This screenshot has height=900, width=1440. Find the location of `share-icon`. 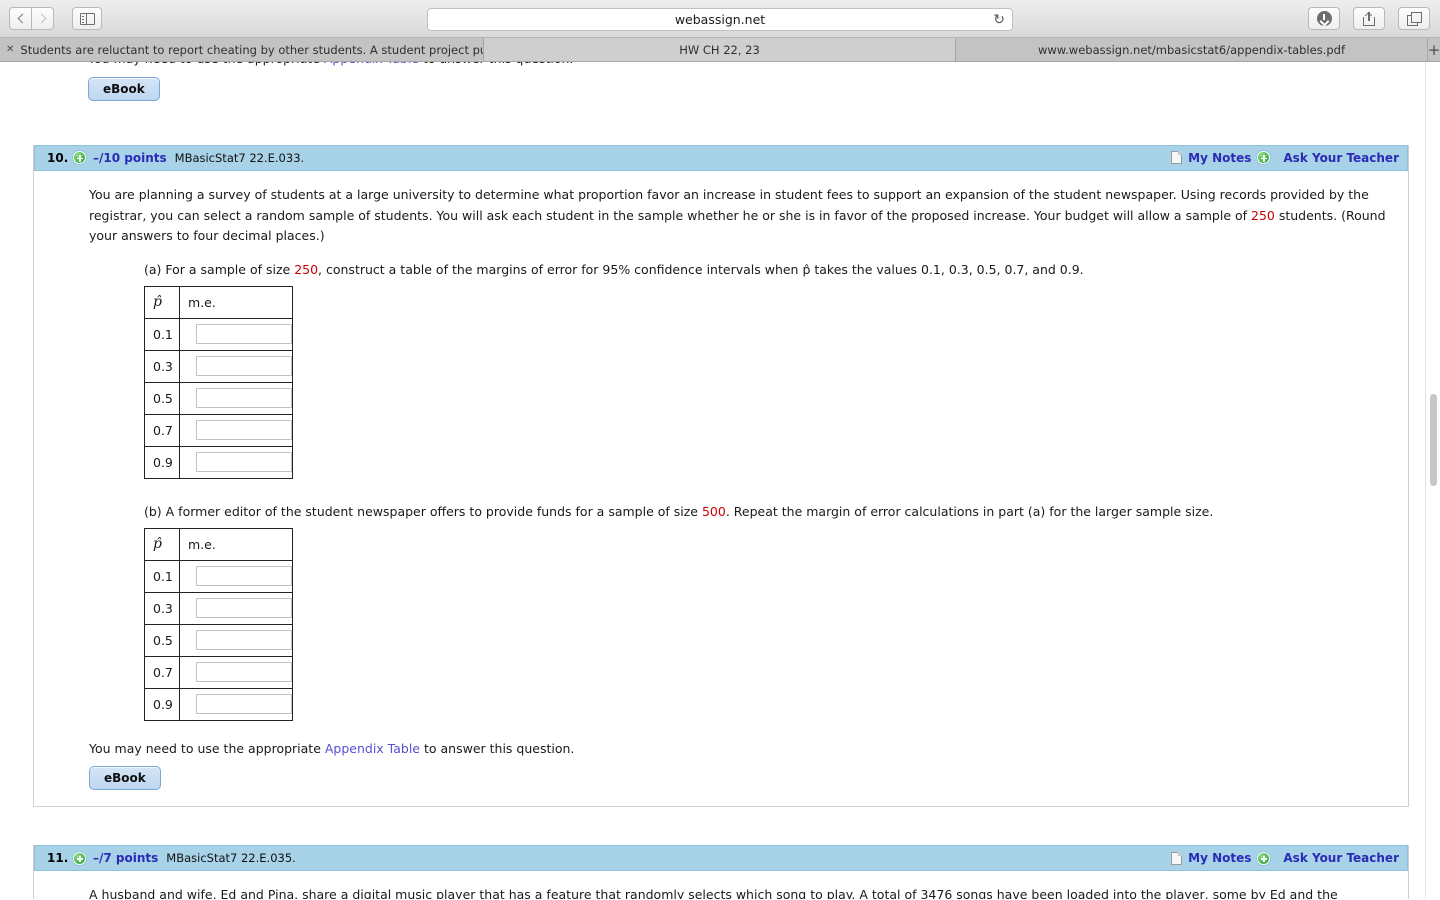

share-icon is located at coordinates (1369, 18).